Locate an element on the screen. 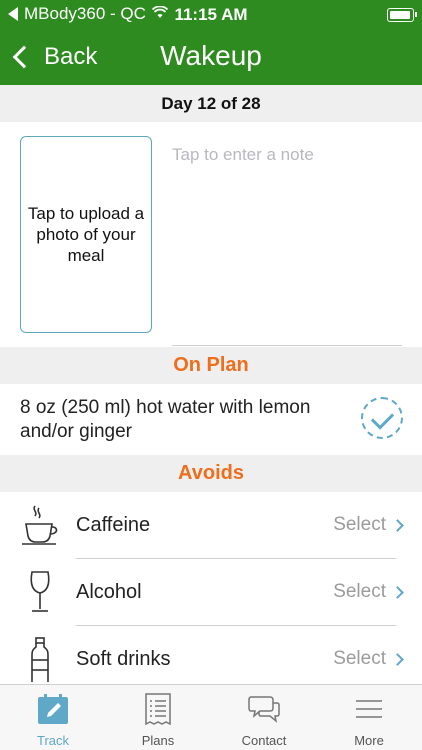 Image resolution: width=422 pixels, height=750 pixels. menu-lines-icon is located at coordinates (369, 709).